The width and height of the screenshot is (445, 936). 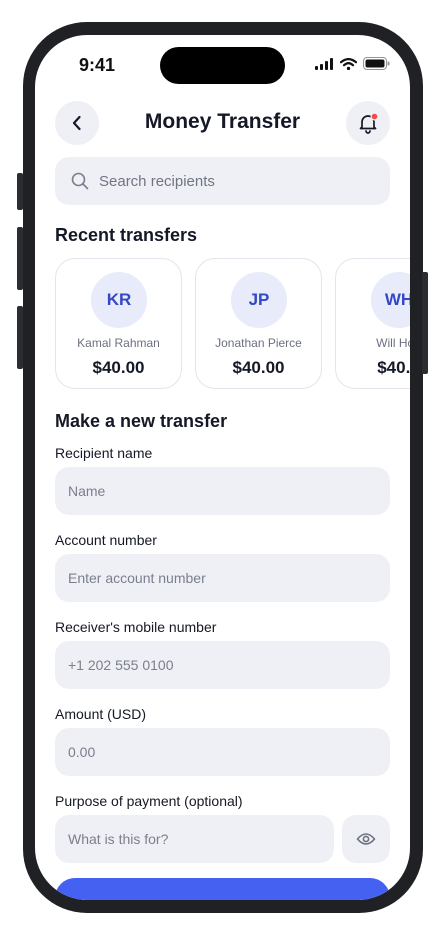 What do you see at coordinates (157, 181) in the screenshot?
I see `search-placeholder: Search recipients` at bounding box center [157, 181].